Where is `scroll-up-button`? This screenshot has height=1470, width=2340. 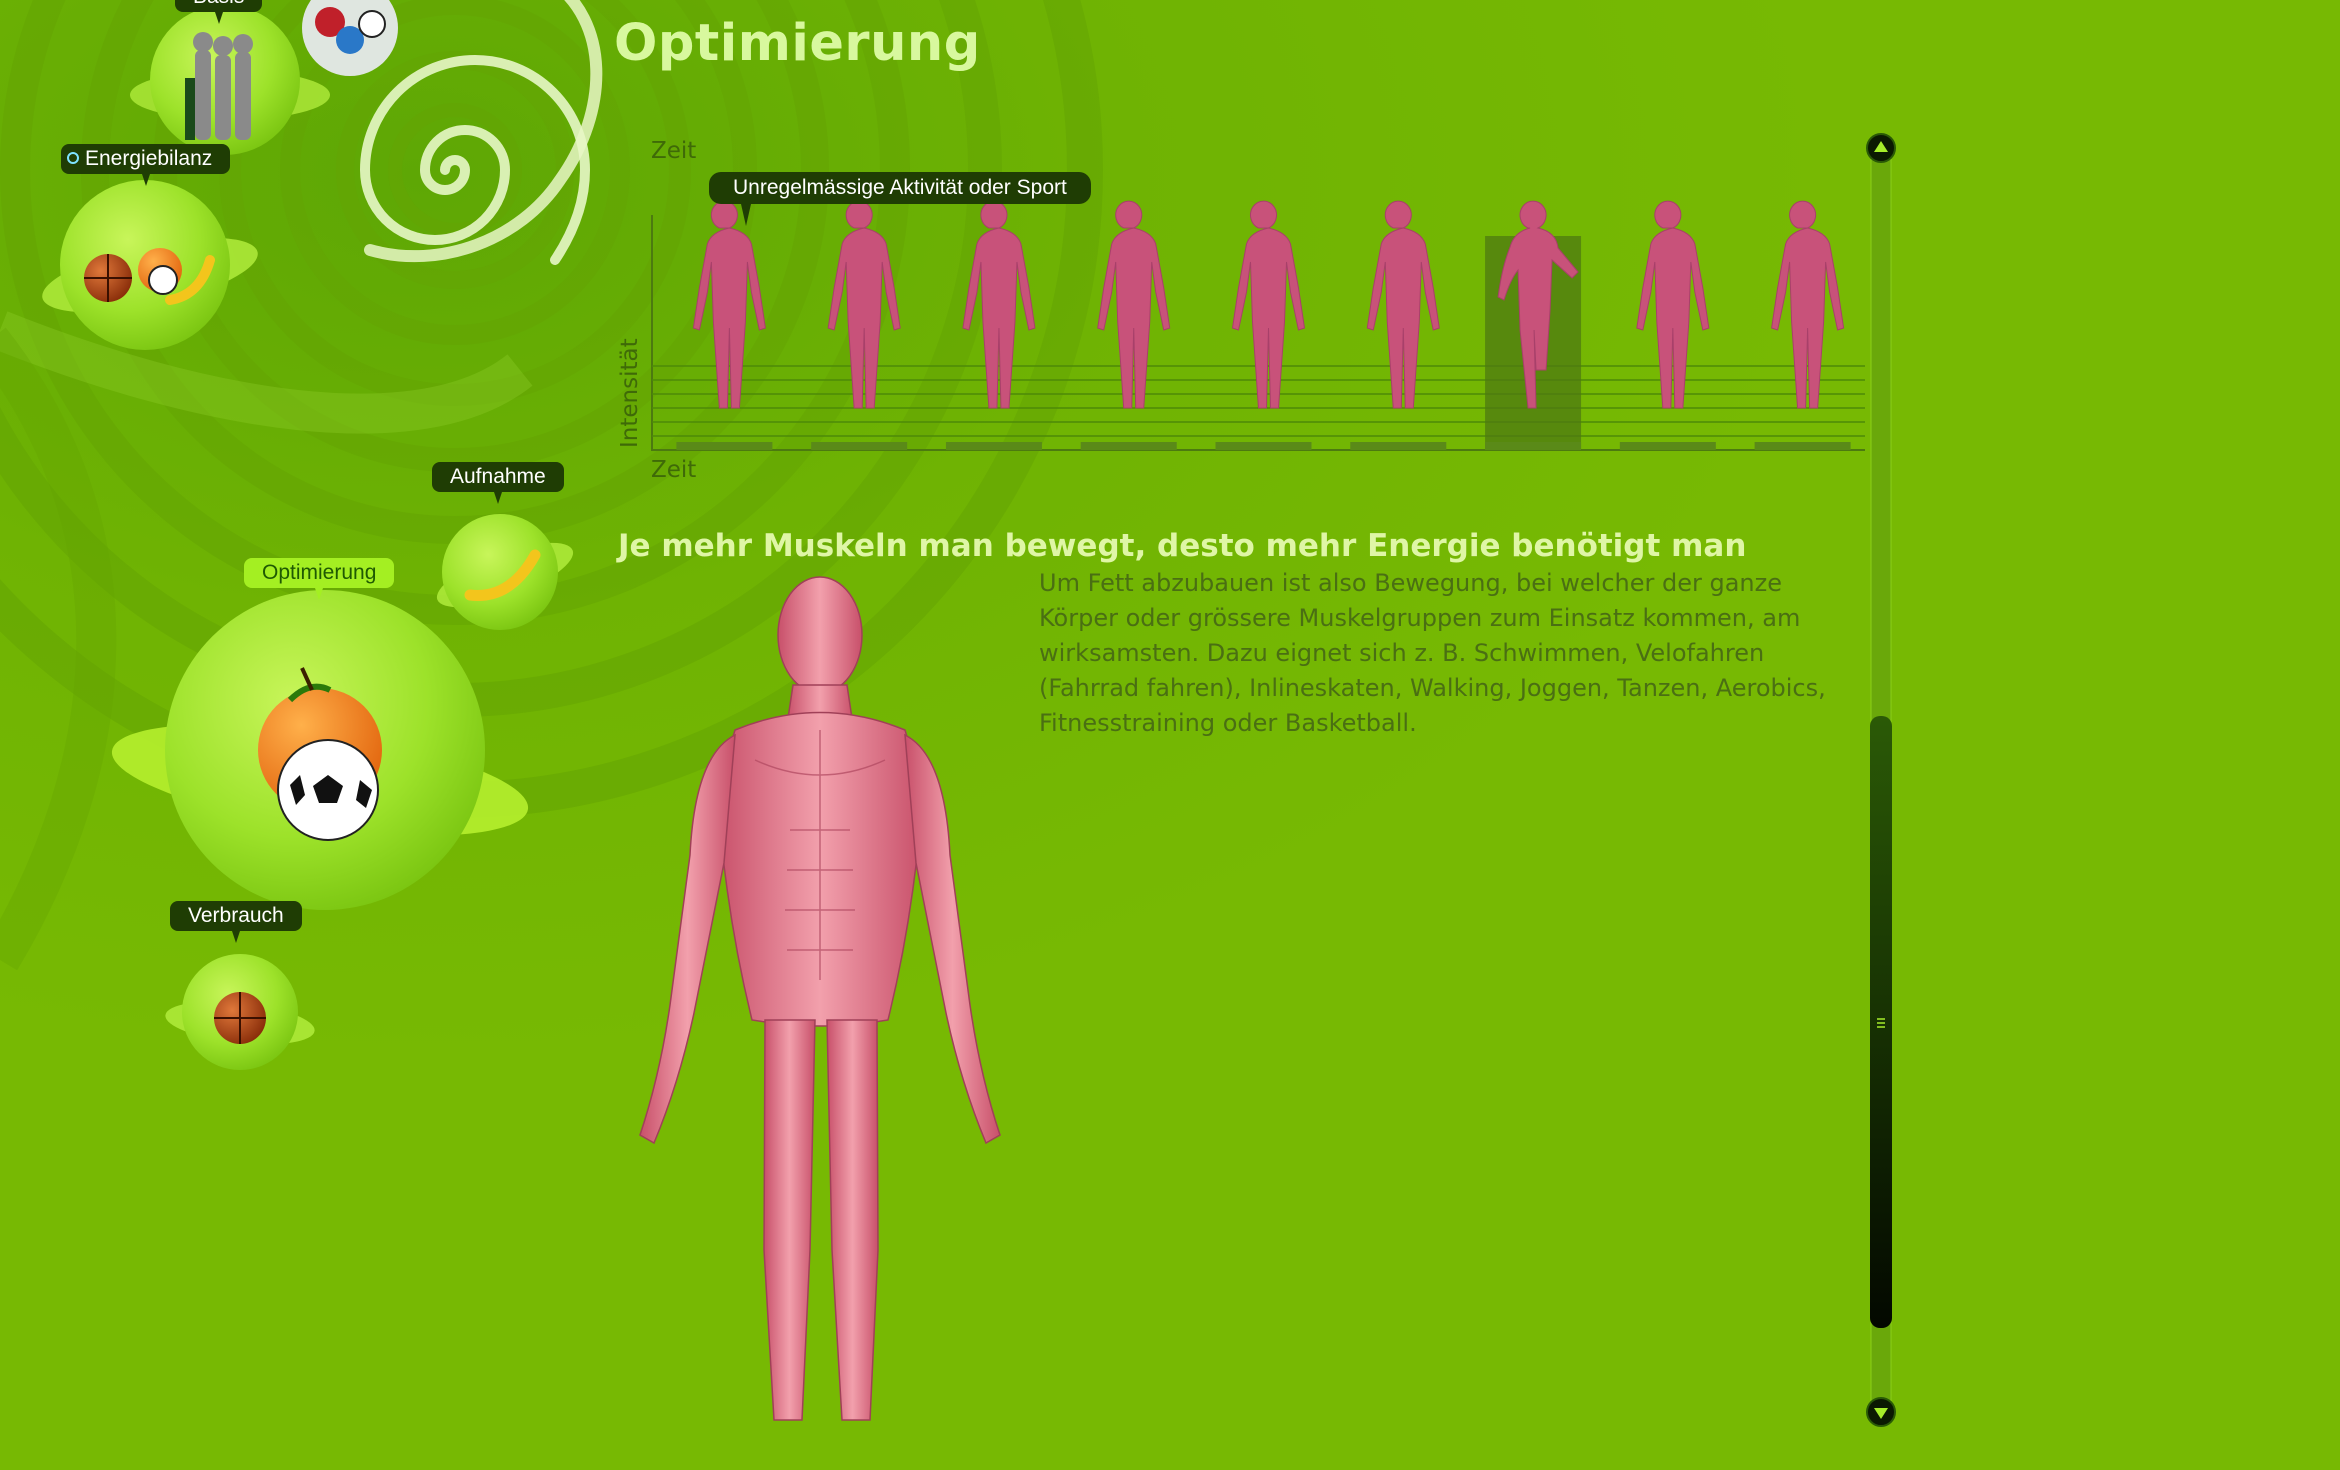
scroll-up-button is located at coordinates (1881, 148).